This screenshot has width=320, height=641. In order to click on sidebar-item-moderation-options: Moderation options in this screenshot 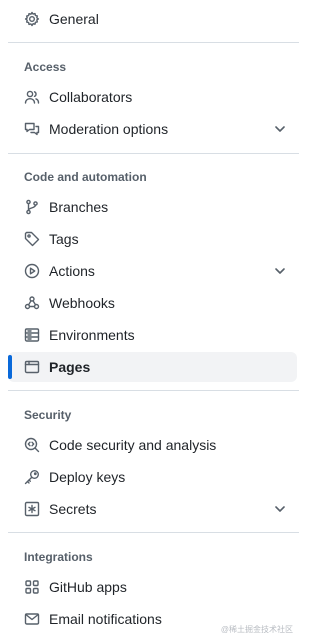, I will do `click(152, 129)`.